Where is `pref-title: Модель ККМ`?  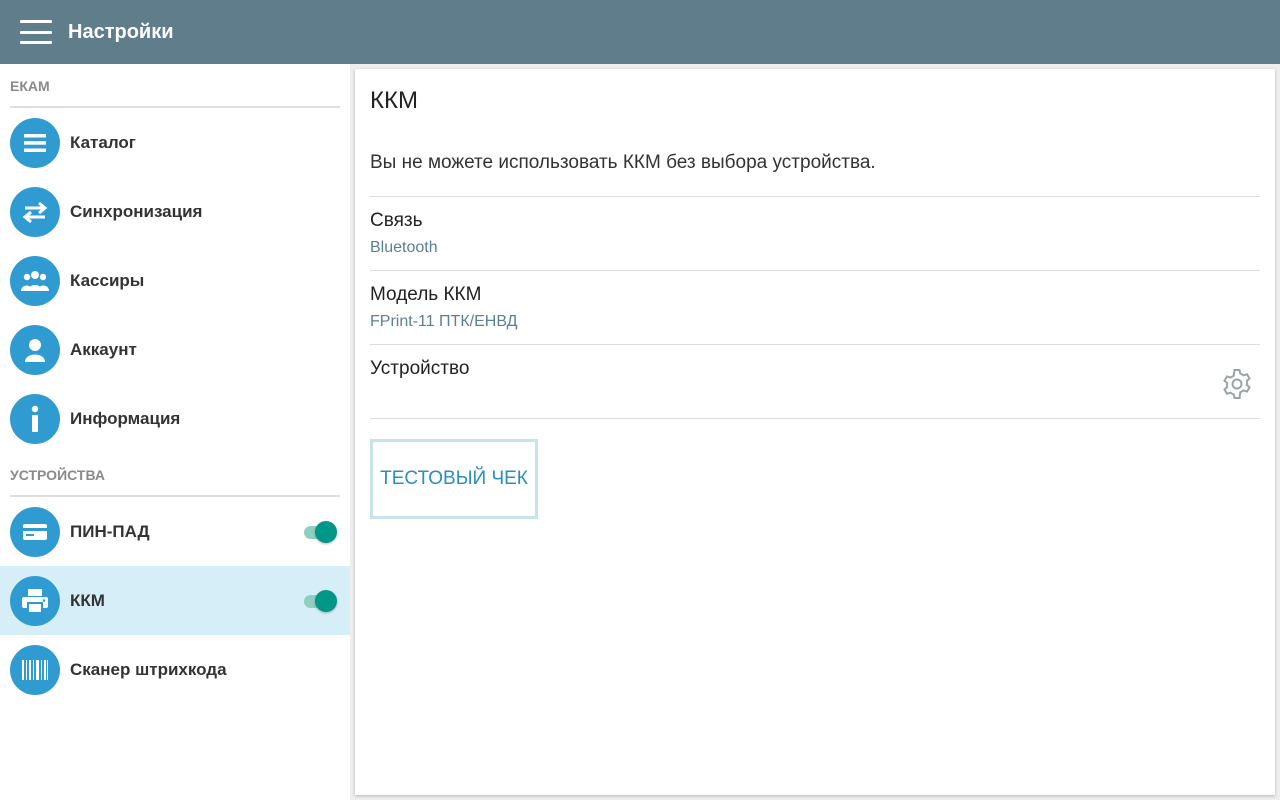 pref-title: Модель ККМ is located at coordinates (426, 294).